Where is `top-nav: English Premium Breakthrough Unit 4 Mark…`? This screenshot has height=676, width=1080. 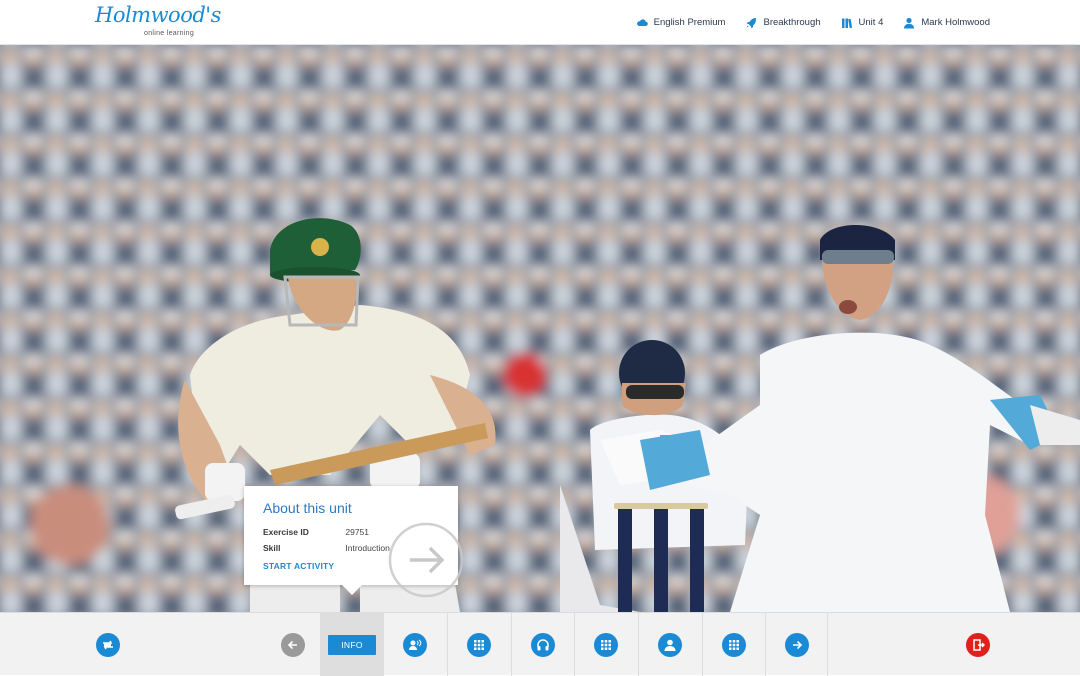 top-nav: English Premium Breakthrough Unit 4 Mark… is located at coordinates (813, 22).